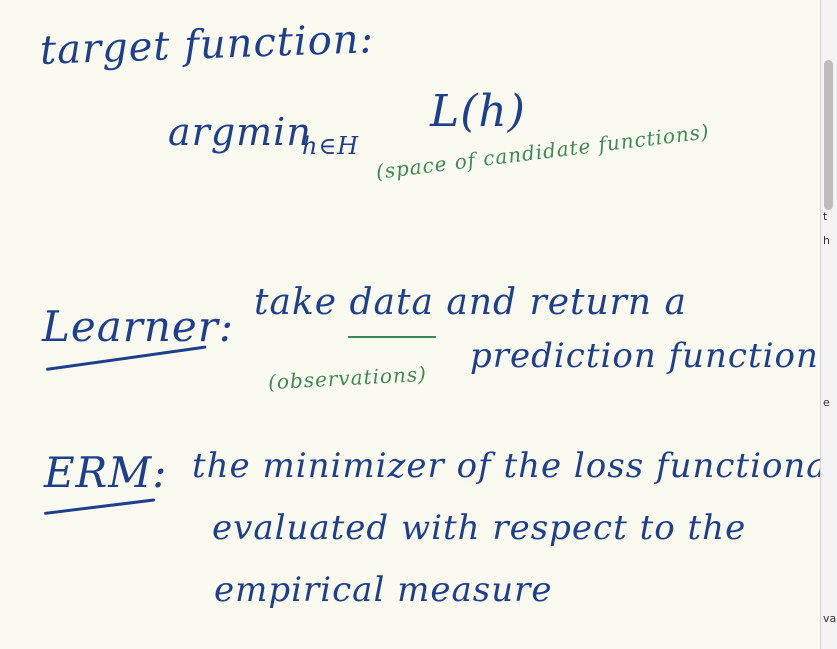  I want to click on heading-target-function: target function:, so click(207, 45).